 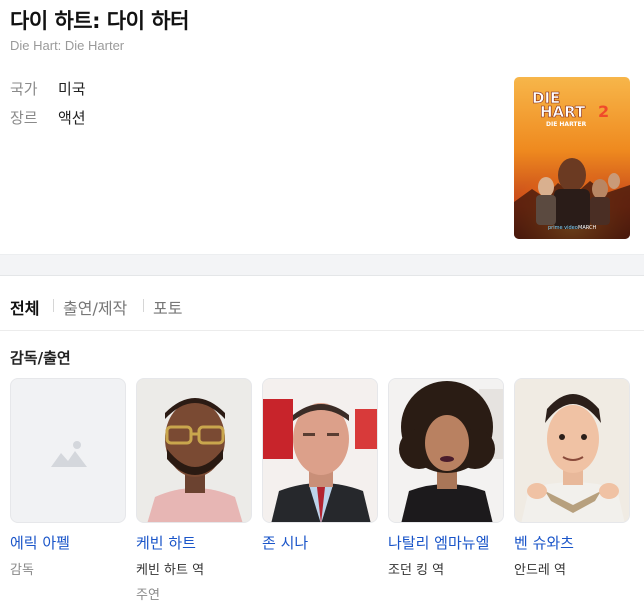 What do you see at coordinates (194, 542) in the screenshot?
I see `person-name: 케빈 하트` at bounding box center [194, 542].